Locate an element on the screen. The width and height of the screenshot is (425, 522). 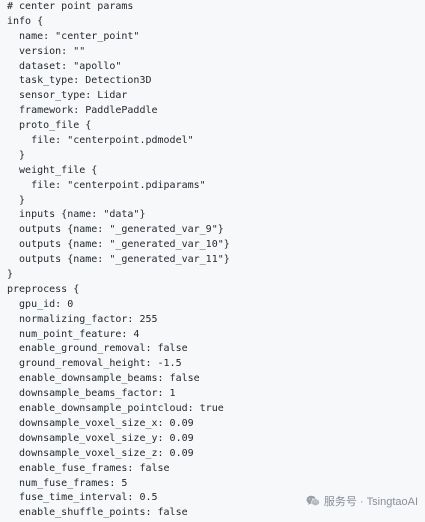
code-line: downsample_voxel_size_z: 0.09 is located at coordinates (100, 453).